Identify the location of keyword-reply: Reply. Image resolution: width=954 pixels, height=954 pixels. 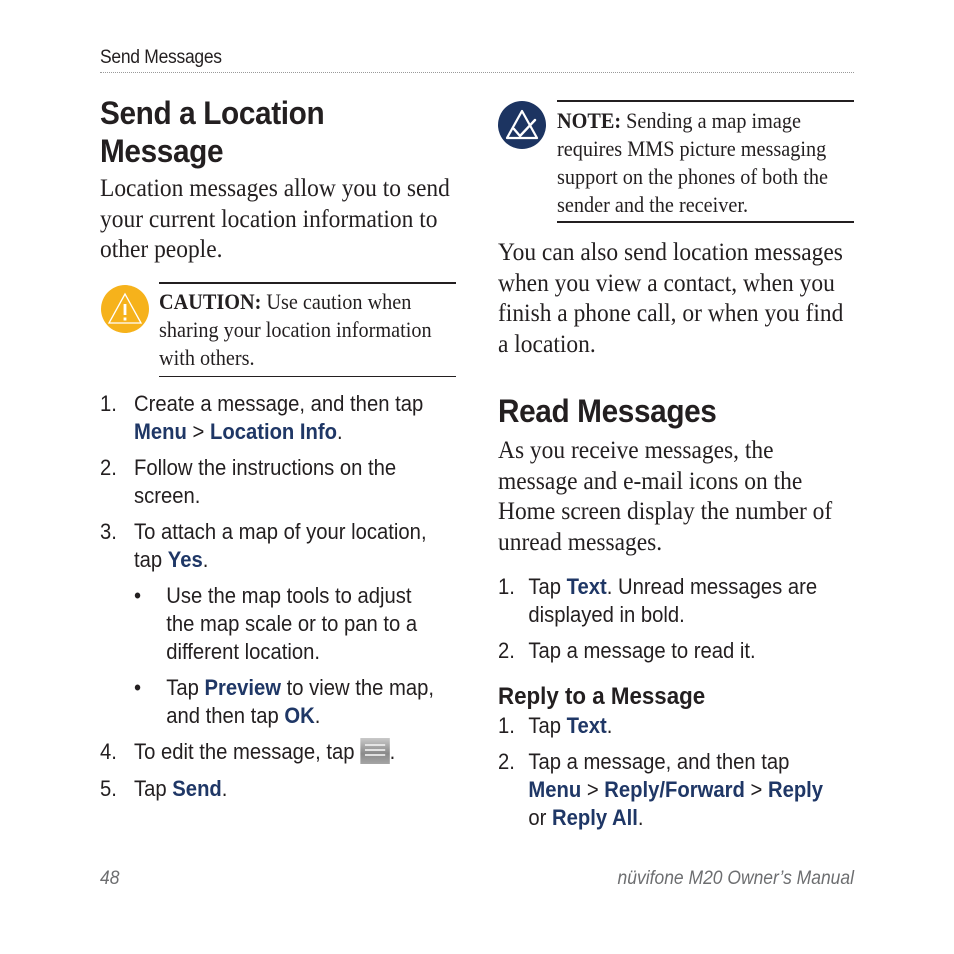
(795, 789).